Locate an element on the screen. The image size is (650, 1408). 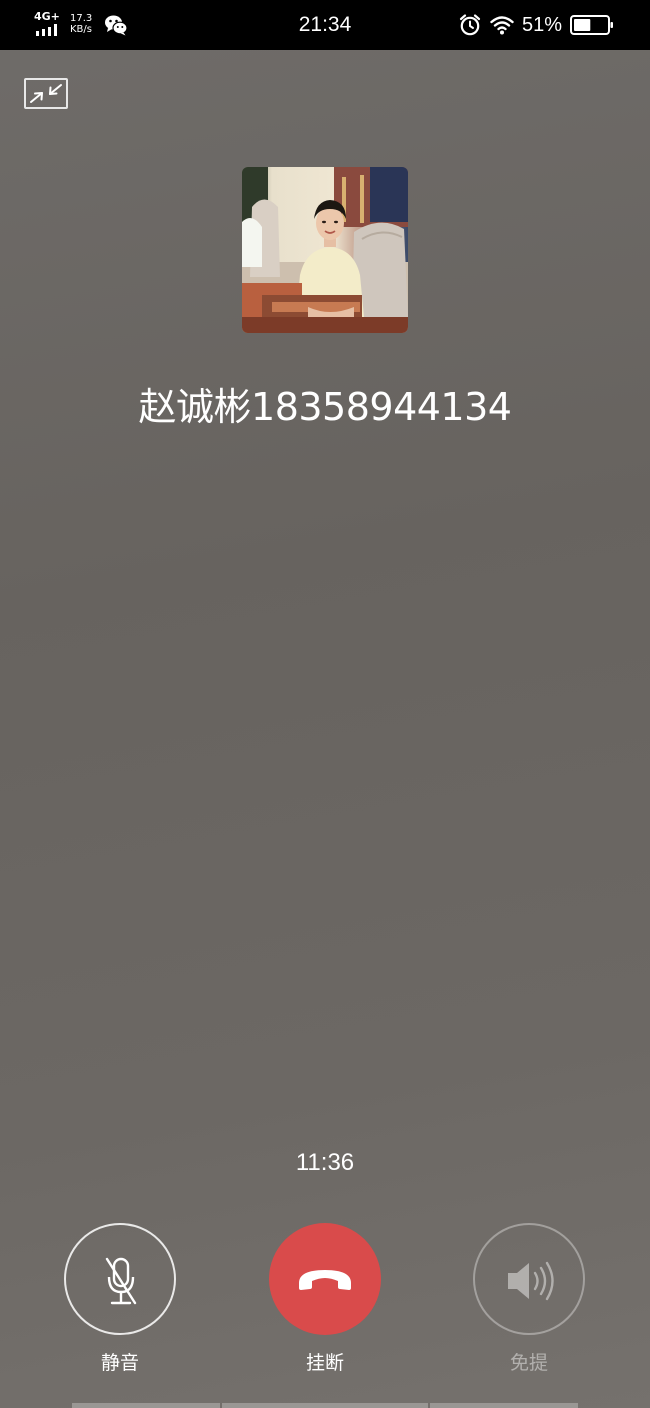
alarm-icon is located at coordinates (470, 25).